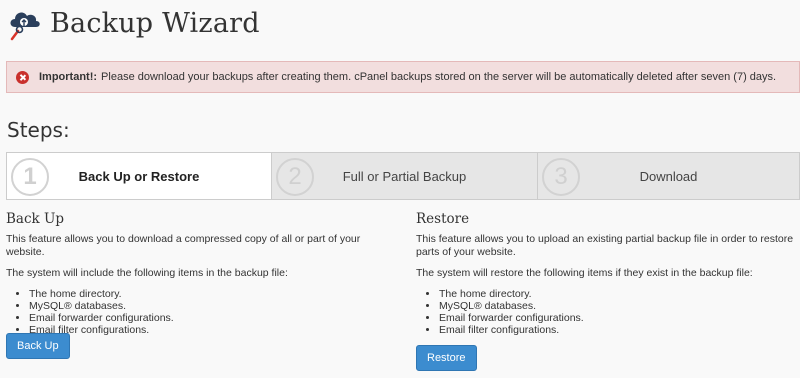 Image resolution: width=800 pixels, height=378 pixels. I want to click on step-label: Back Up or Restore, so click(139, 176).